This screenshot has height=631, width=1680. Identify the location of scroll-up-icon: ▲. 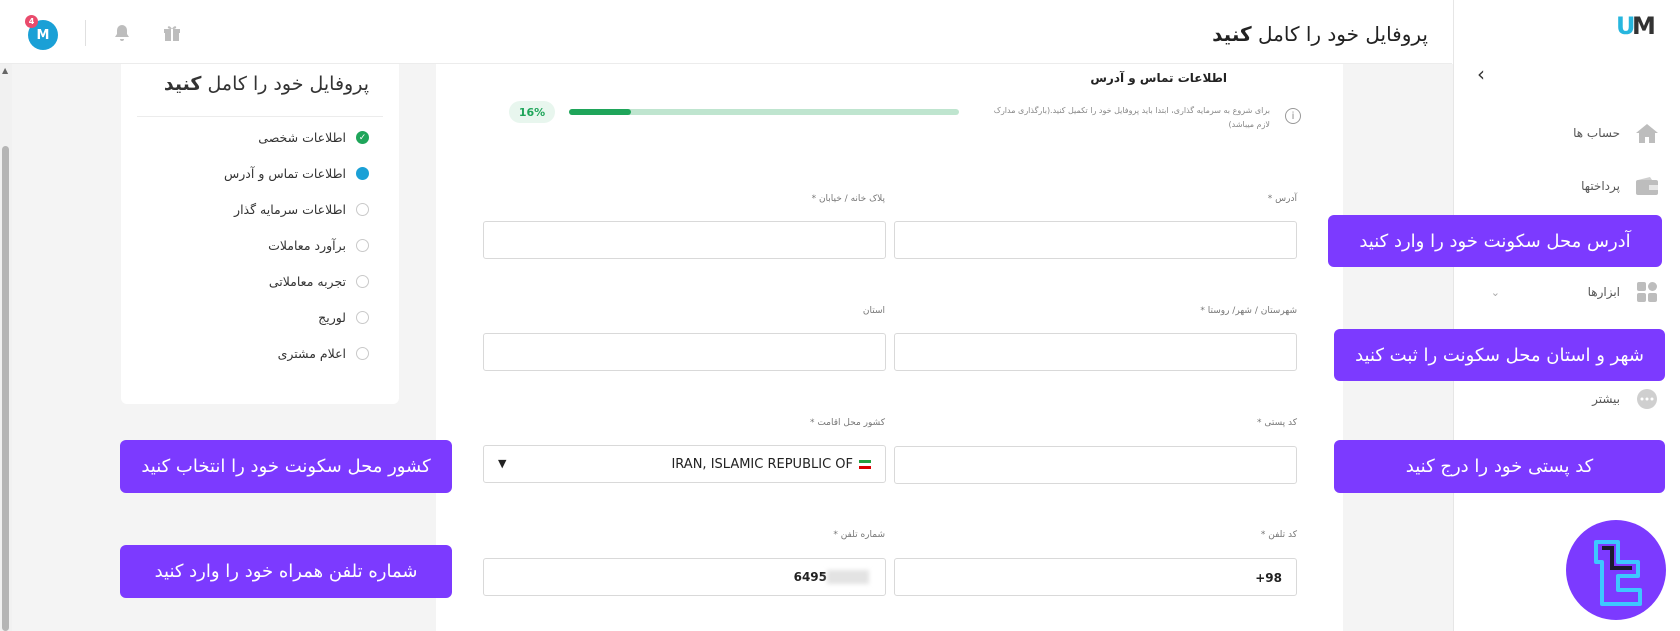
(5, 70).